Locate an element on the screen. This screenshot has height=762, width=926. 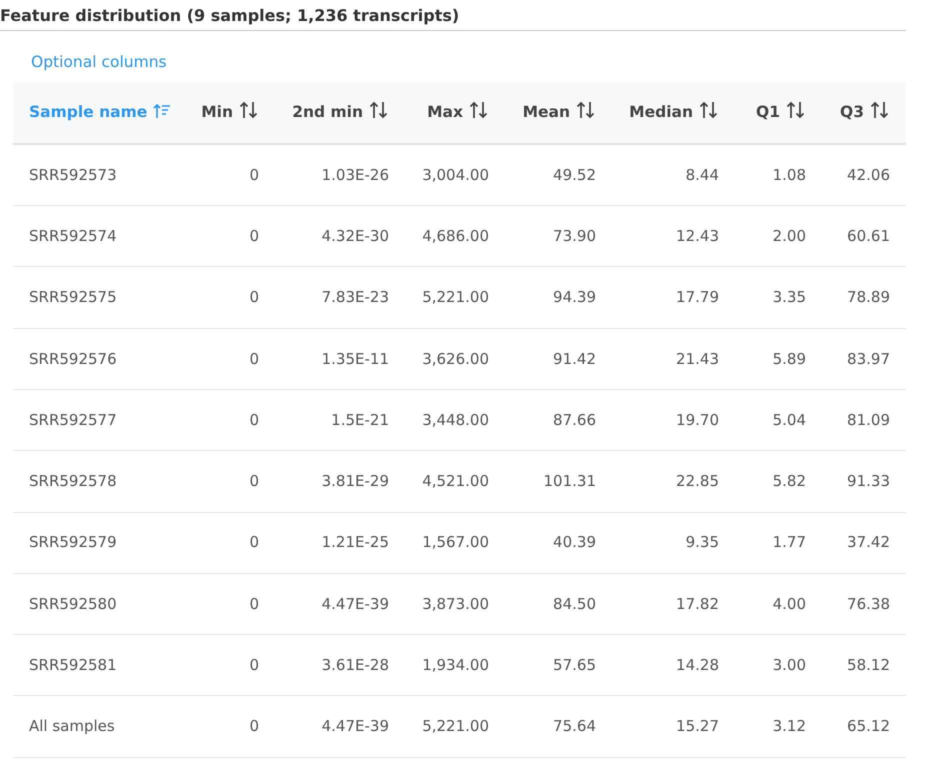
table-cell: 84.50 is located at coordinates (558, 604).